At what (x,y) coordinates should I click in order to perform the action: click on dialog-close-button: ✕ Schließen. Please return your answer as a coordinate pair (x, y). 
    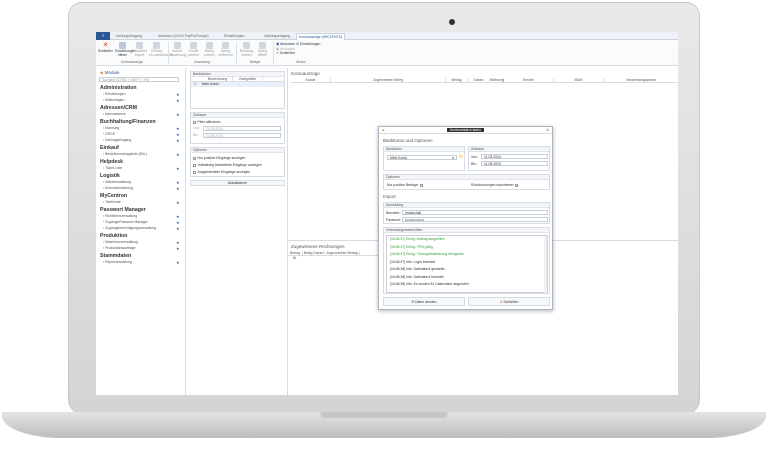
    Looking at the image, I should click on (509, 301).